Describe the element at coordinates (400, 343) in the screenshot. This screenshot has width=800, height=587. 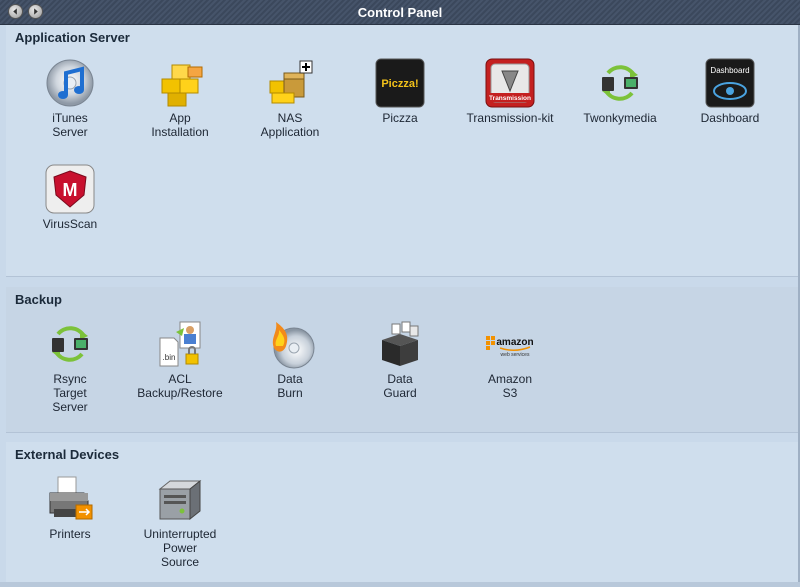
I see `data-guard-icon` at that location.